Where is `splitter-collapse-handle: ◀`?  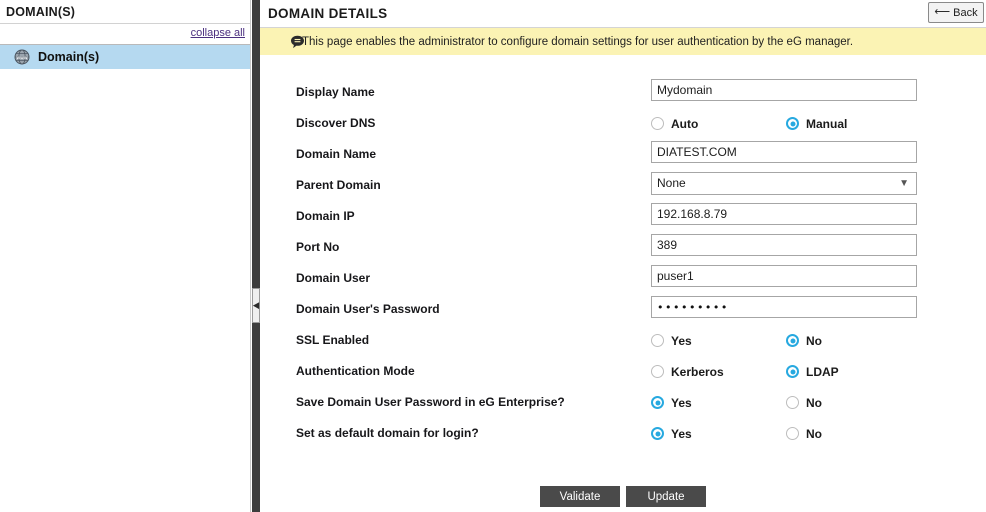 splitter-collapse-handle: ◀ is located at coordinates (256, 305).